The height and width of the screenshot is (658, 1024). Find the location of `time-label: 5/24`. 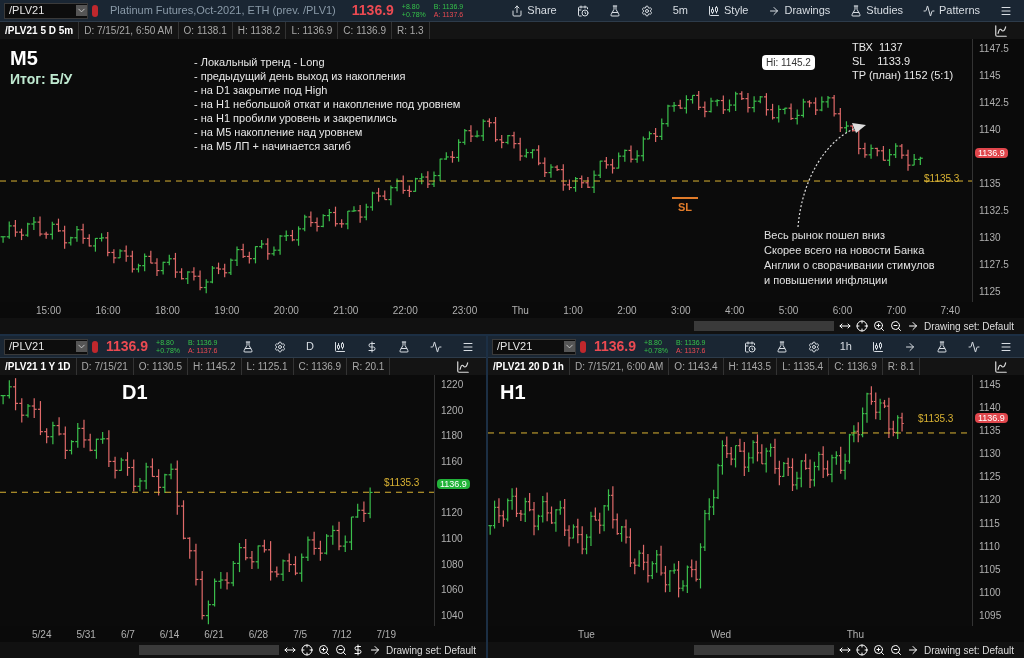

time-label: 5/24 is located at coordinates (42, 634).